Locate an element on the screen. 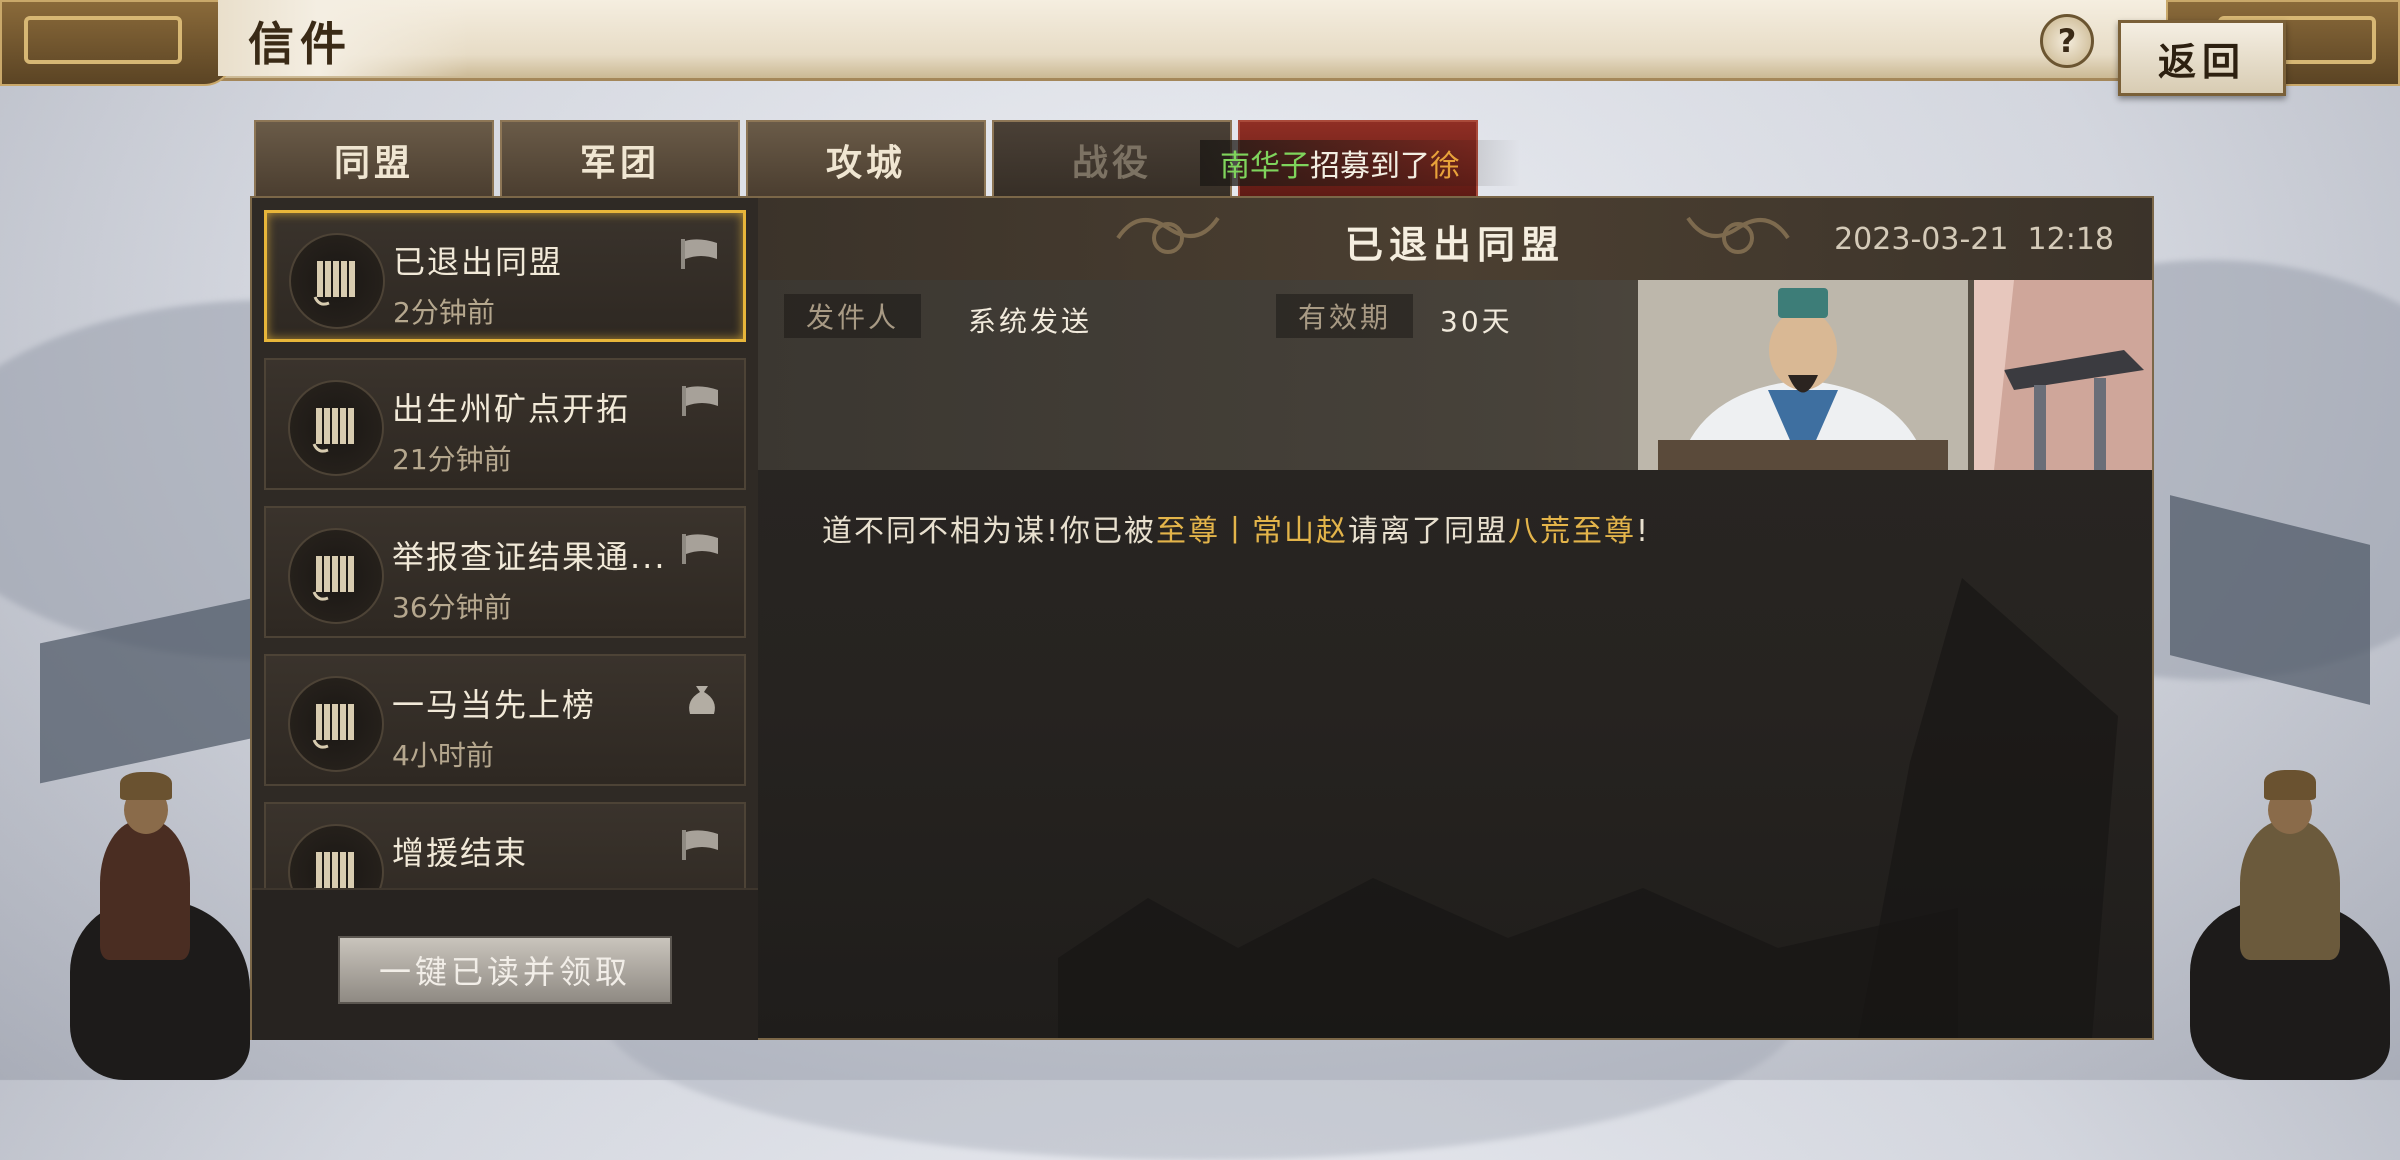  info-band: 发件人 系统发送 有效期 30天 is located at coordinates (1455, 375).